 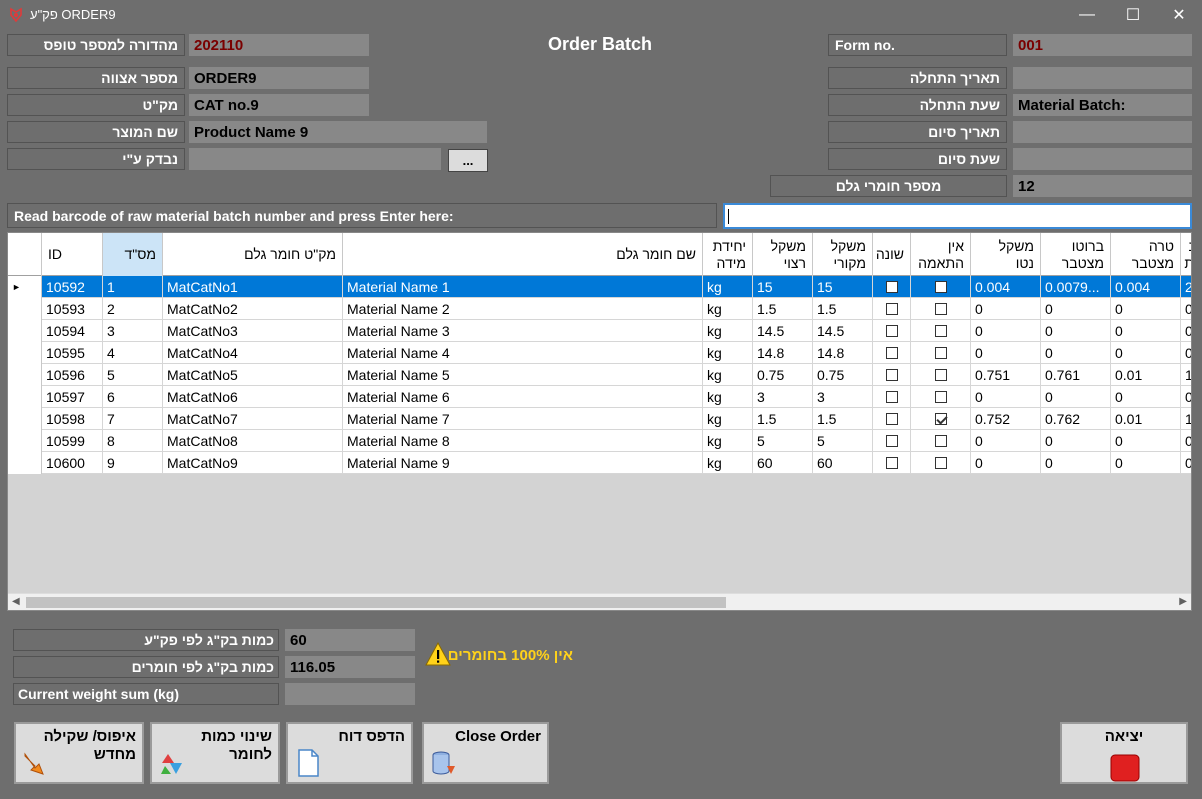 What do you see at coordinates (253, 309) in the screenshot?
I see `cell-catno: MatCatNo2` at bounding box center [253, 309].